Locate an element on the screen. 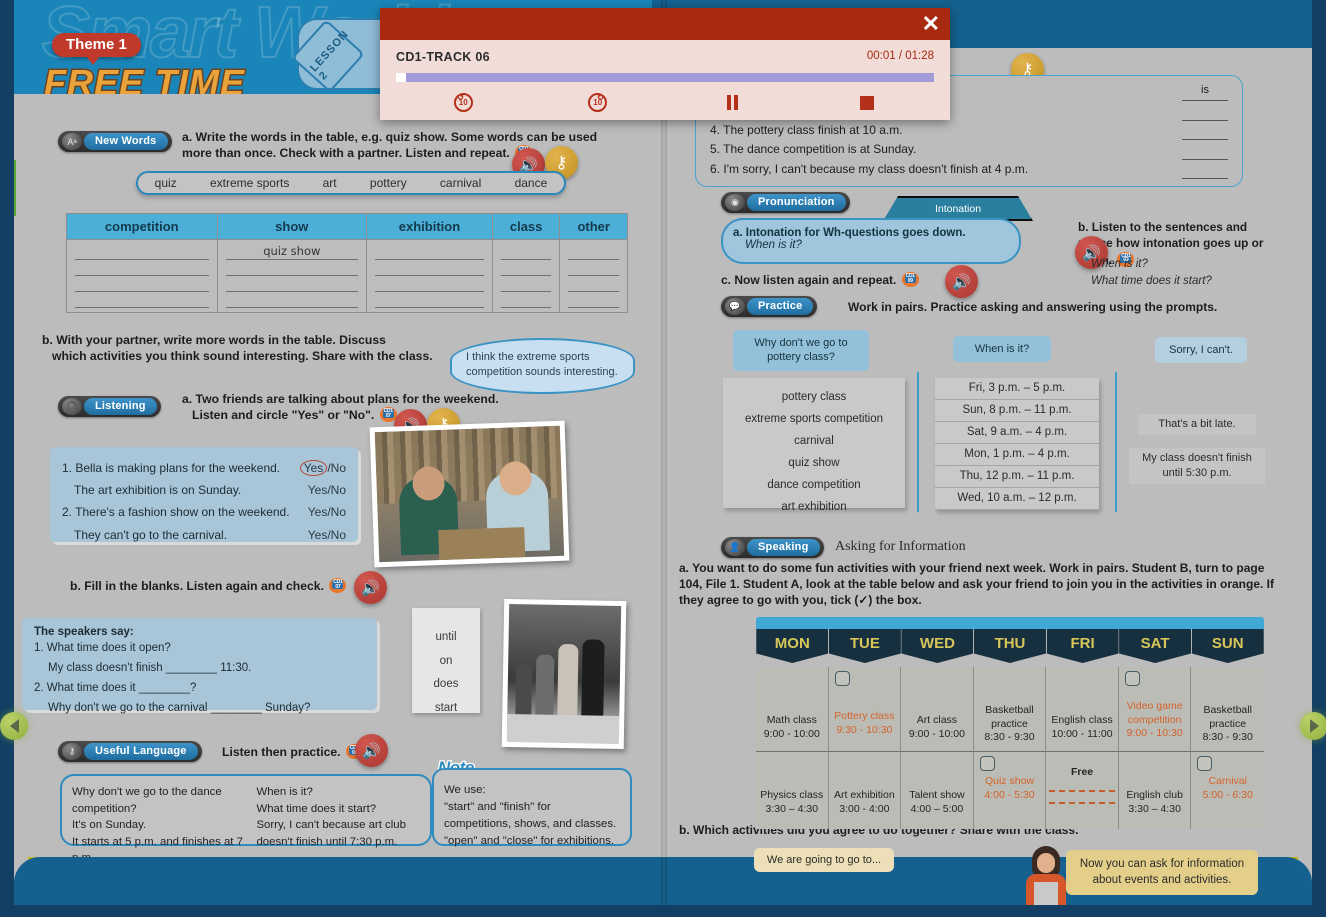 This screenshot has height=917, width=1326. stop-button is located at coordinates (867, 102).